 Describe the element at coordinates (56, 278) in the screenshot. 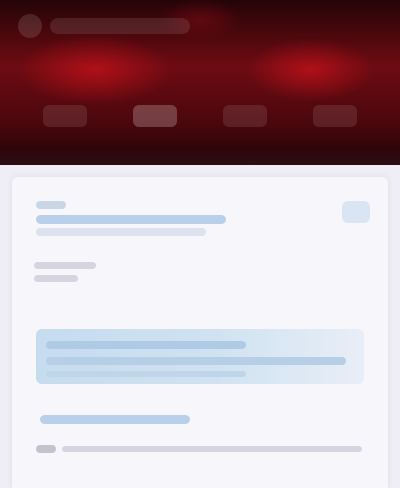

I see `section-sublabel` at that location.